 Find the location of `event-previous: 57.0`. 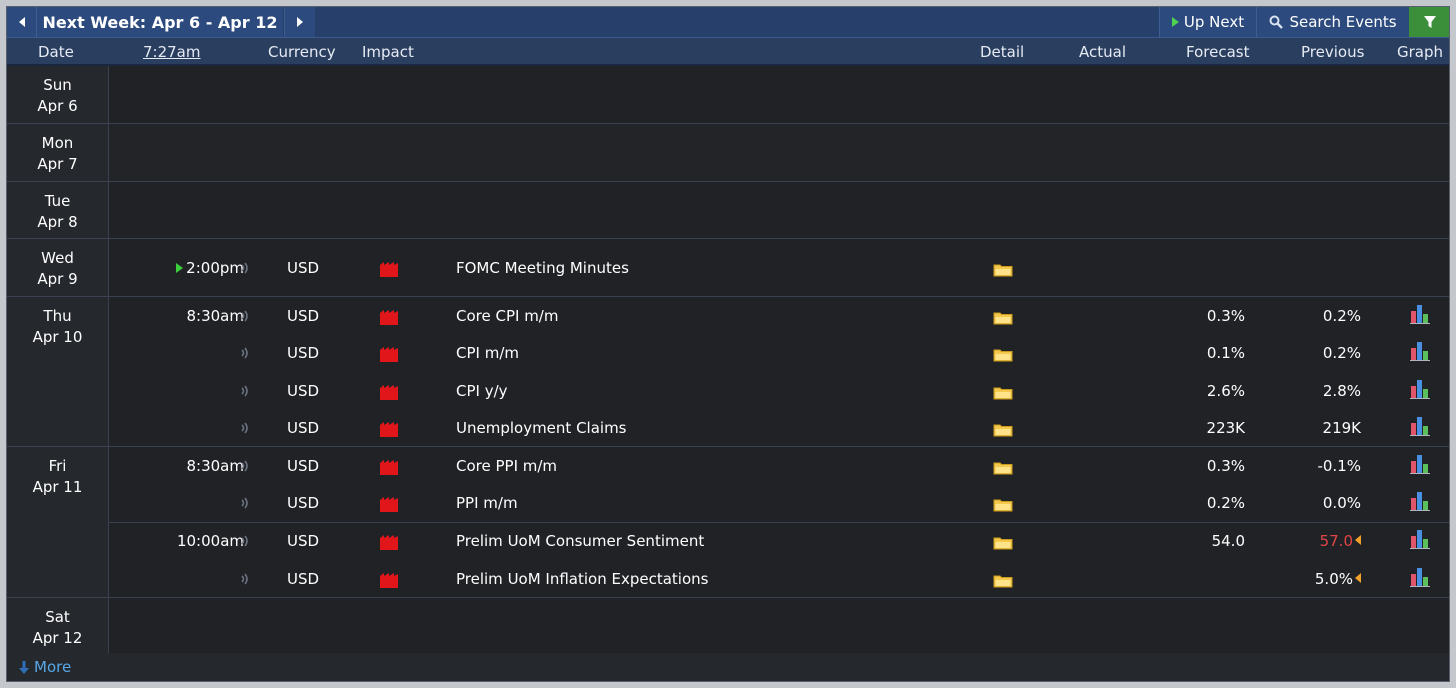

event-previous: 57.0 is located at coordinates (1340, 541).